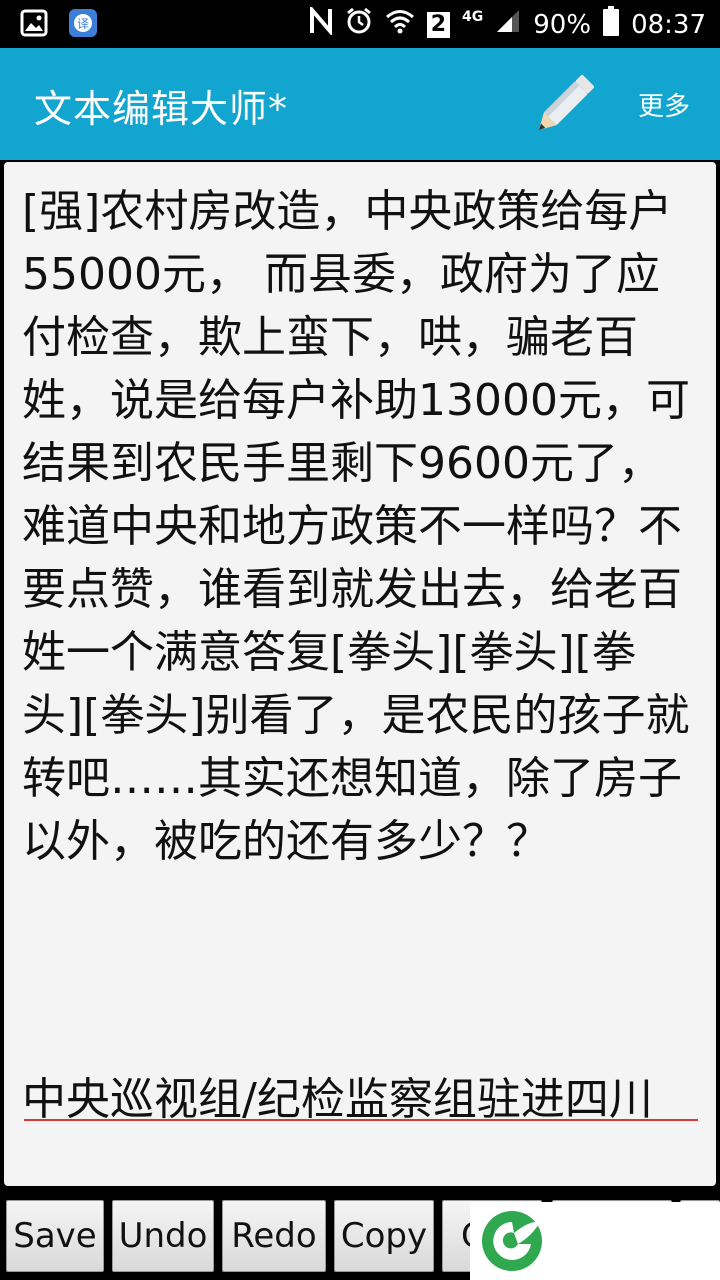 The width and height of the screenshot is (720, 1280). I want to click on more-button: 更多, so click(664, 104).